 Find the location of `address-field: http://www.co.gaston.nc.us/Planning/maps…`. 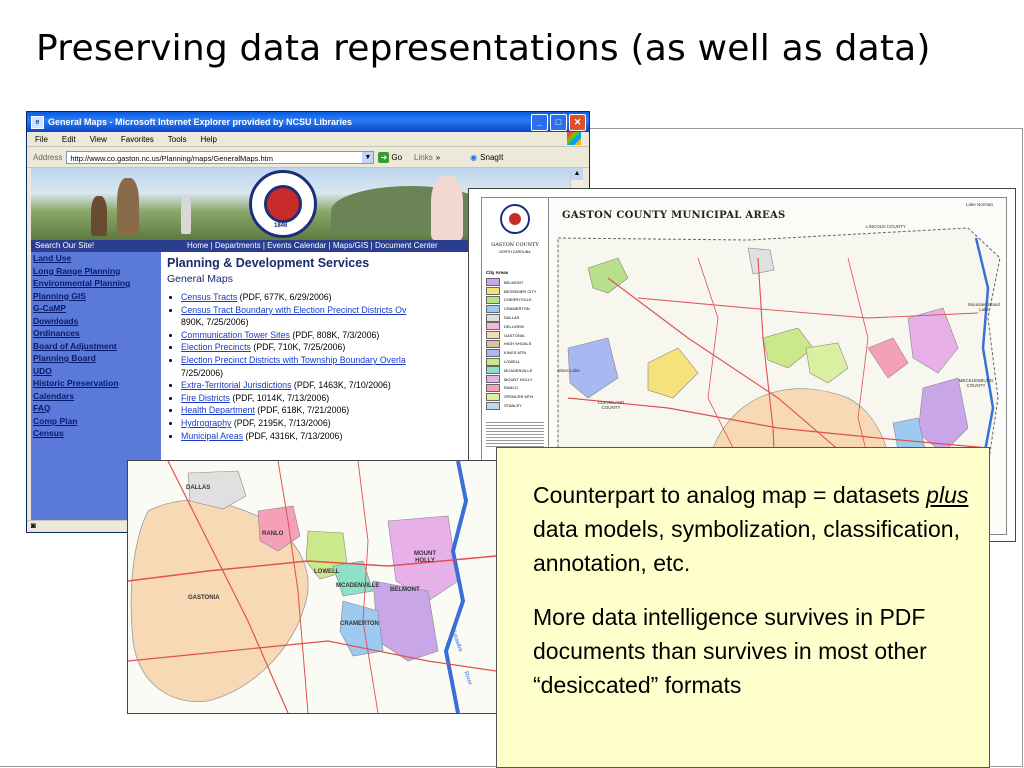

address-field: http://www.co.gaston.nc.us/Planning/maps… is located at coordinates (220, 157).